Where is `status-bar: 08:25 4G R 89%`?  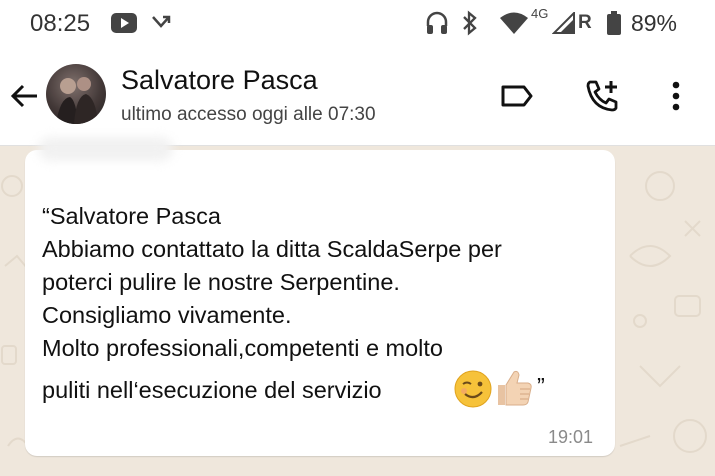 status-bar: 08:25 4G R 89% is located at coordinates (357, 24).